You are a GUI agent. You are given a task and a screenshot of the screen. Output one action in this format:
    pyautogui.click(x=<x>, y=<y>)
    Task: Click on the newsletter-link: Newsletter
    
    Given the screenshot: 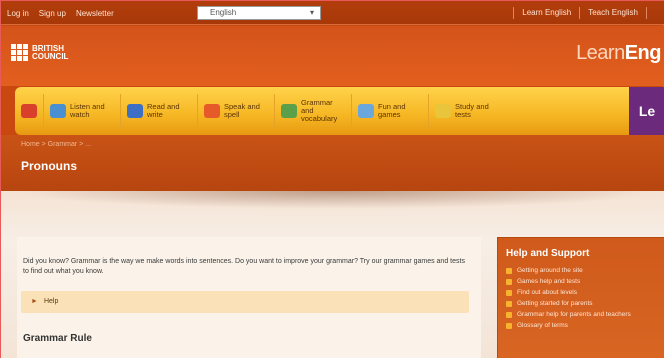 What is the action you would take?
    pyautogui.click(x=95, y=13)
    